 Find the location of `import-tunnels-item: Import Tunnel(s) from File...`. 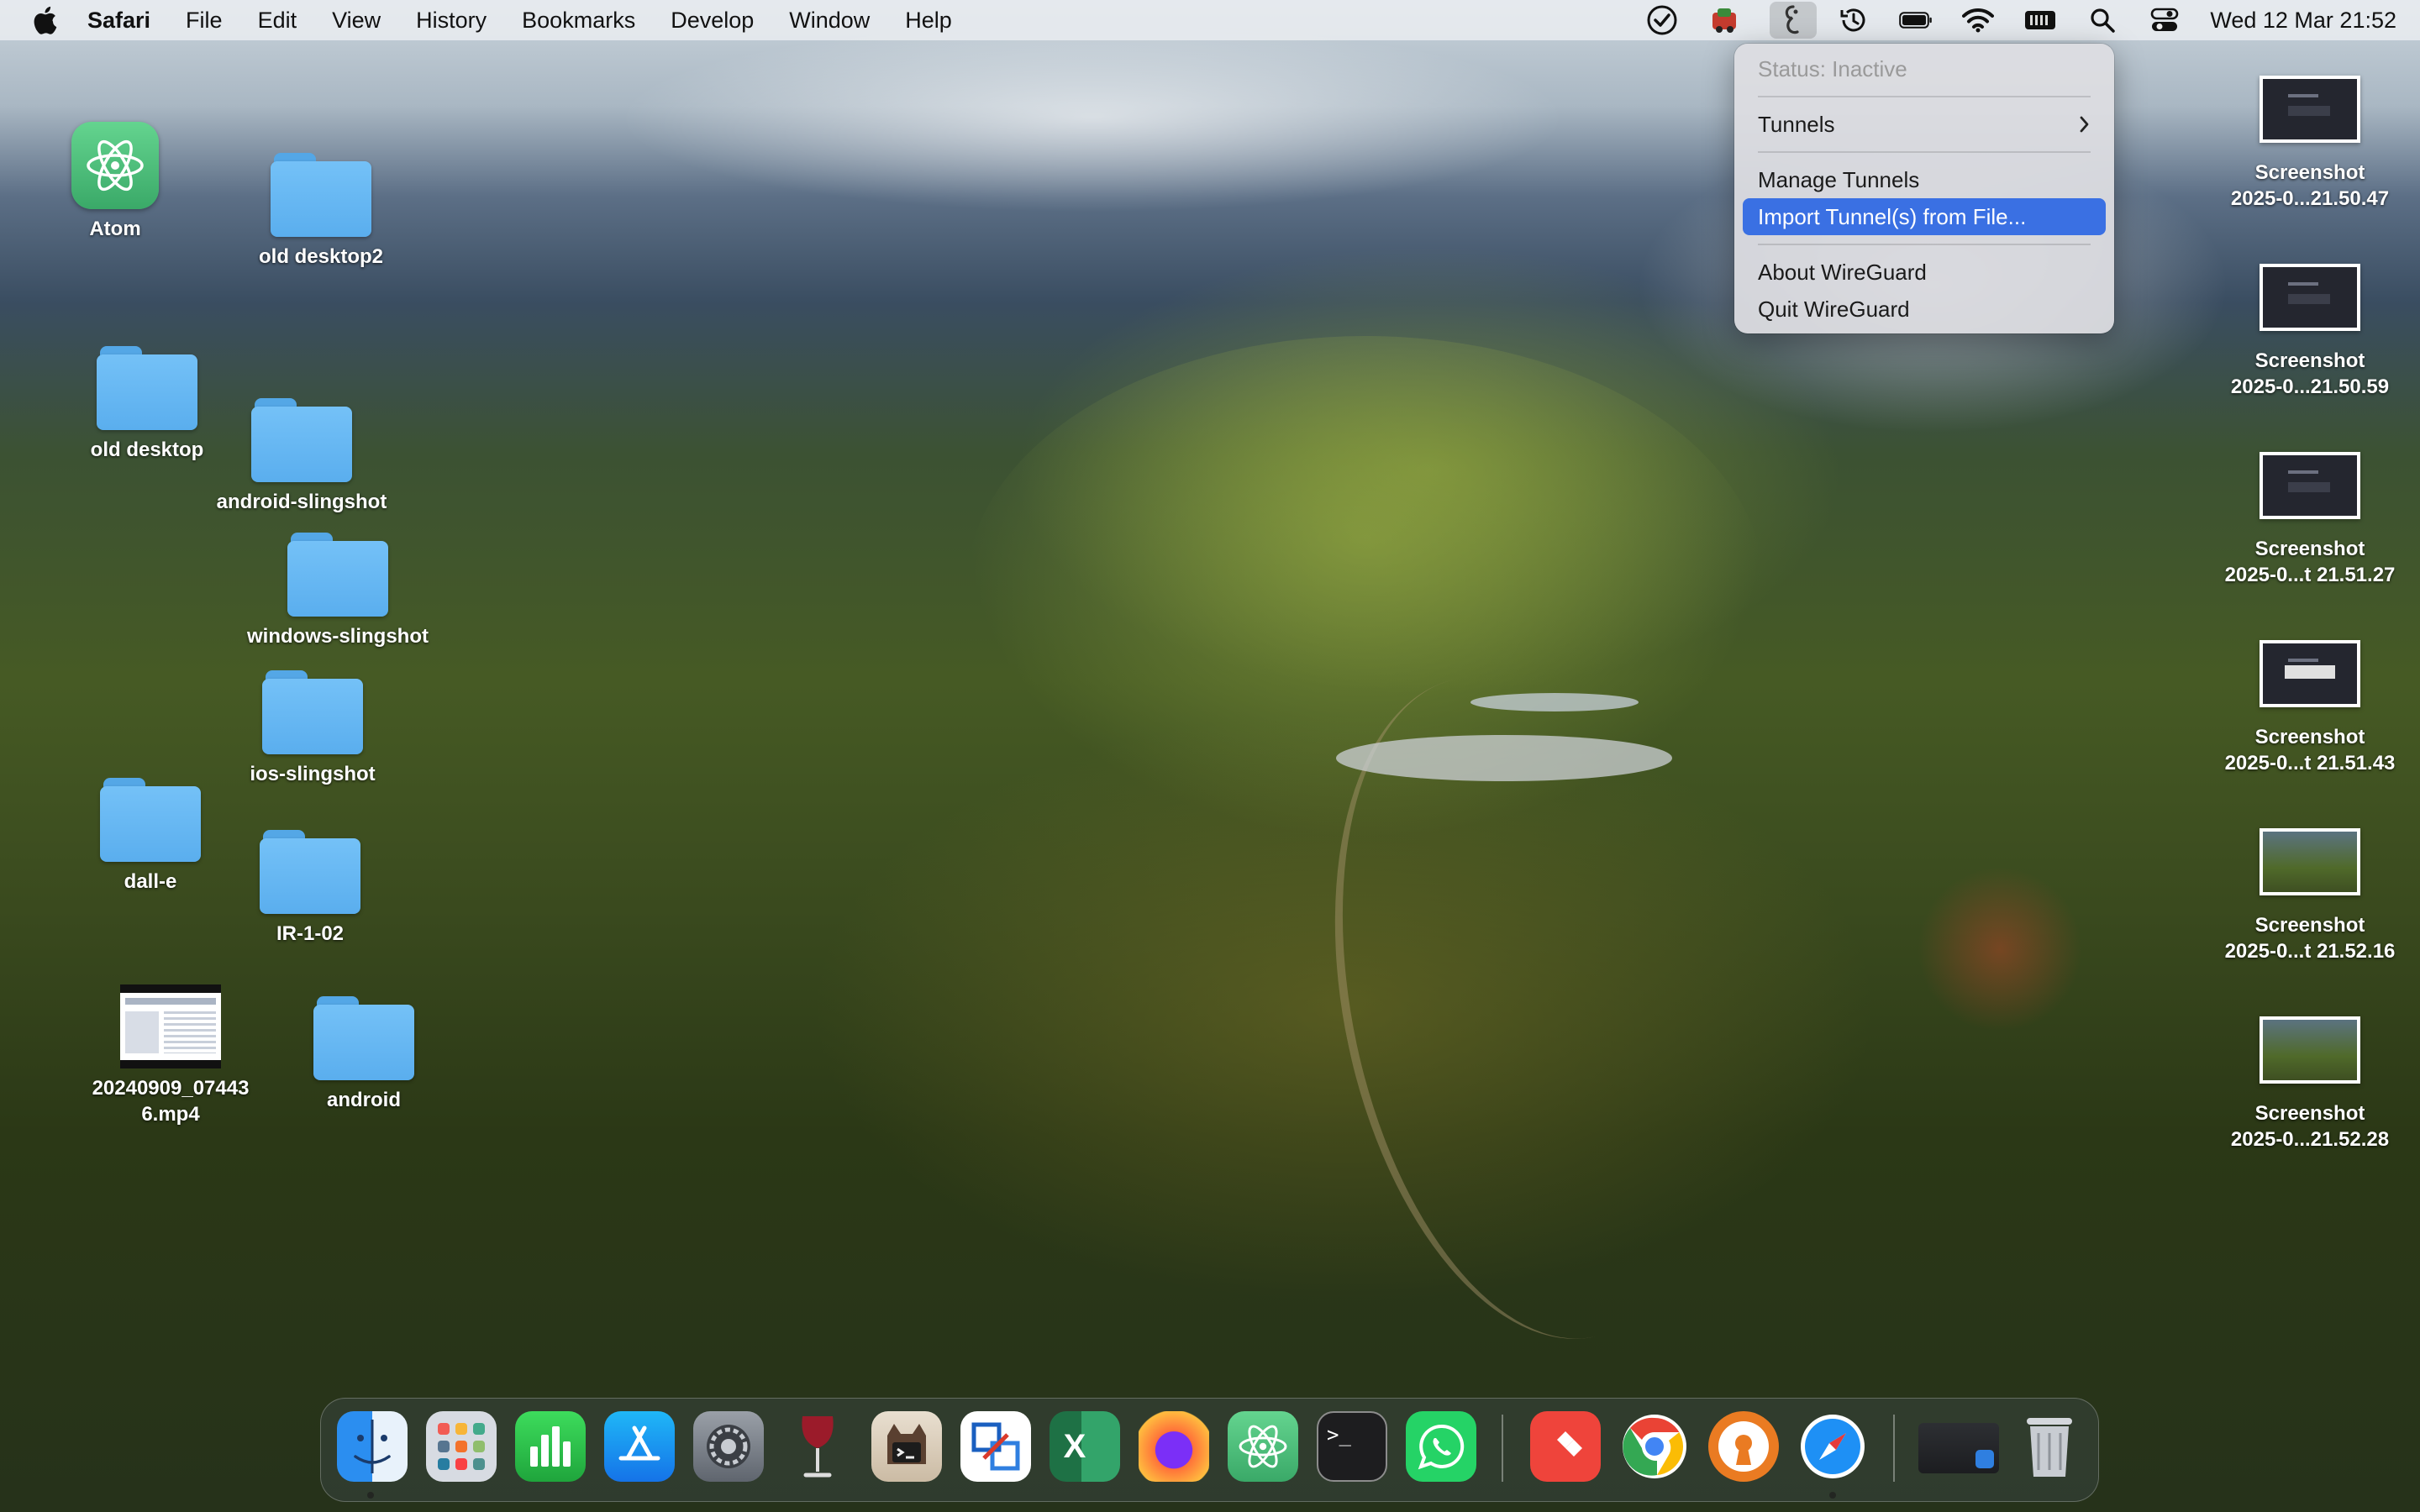

import-tunnels-item: Import Tunnel(s) from File... is located at coordinates (1924, 216).